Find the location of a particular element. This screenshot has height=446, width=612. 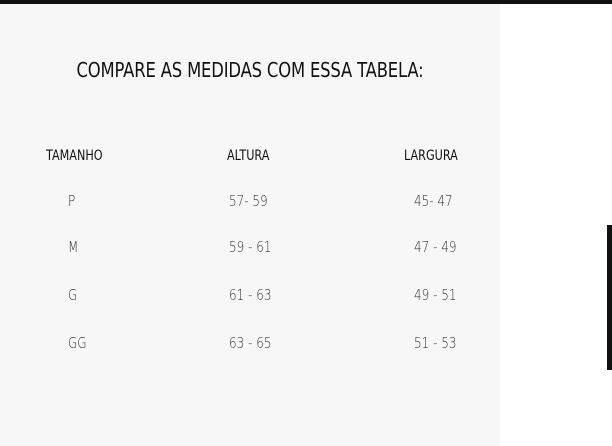

header-largura: LARGURA is located at coordinates (431, 156).